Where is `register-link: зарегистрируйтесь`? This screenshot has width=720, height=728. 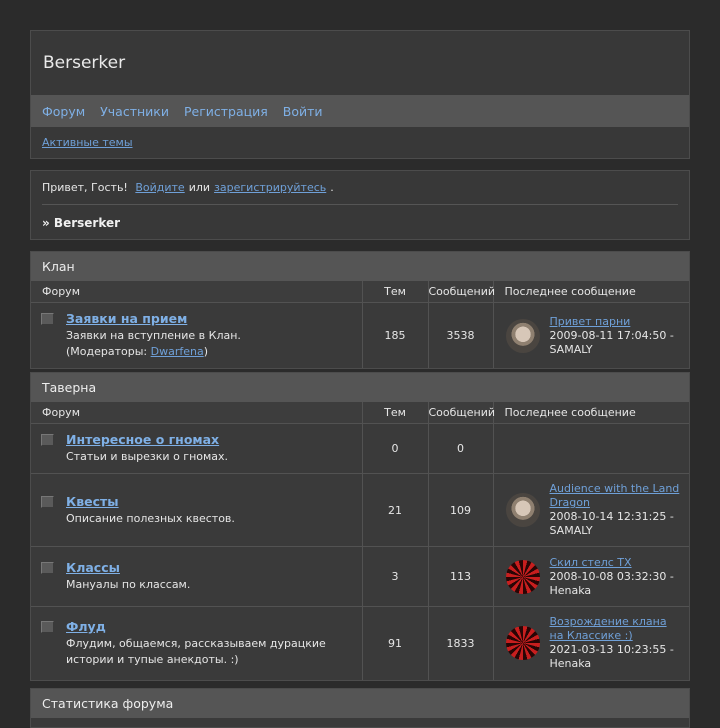
register-link: зарегистрируйтесь is located at coordinates (270, 187).